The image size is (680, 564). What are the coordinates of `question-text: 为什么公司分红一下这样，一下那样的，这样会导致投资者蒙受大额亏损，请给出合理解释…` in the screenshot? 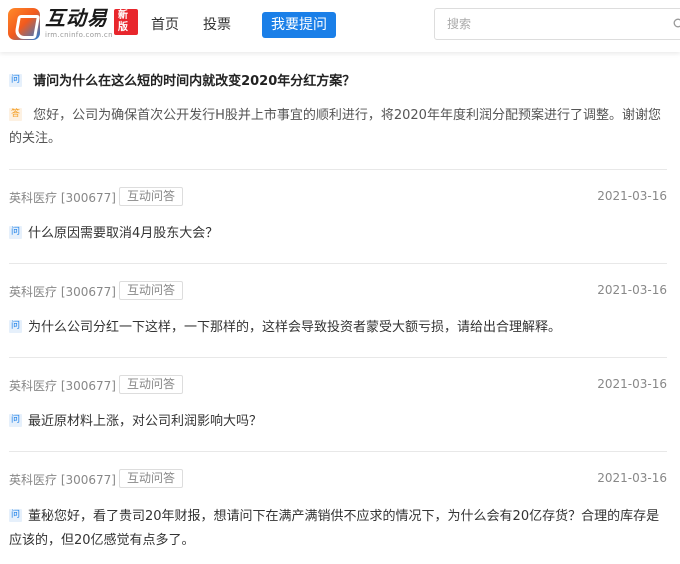 It's located at (294, 327).